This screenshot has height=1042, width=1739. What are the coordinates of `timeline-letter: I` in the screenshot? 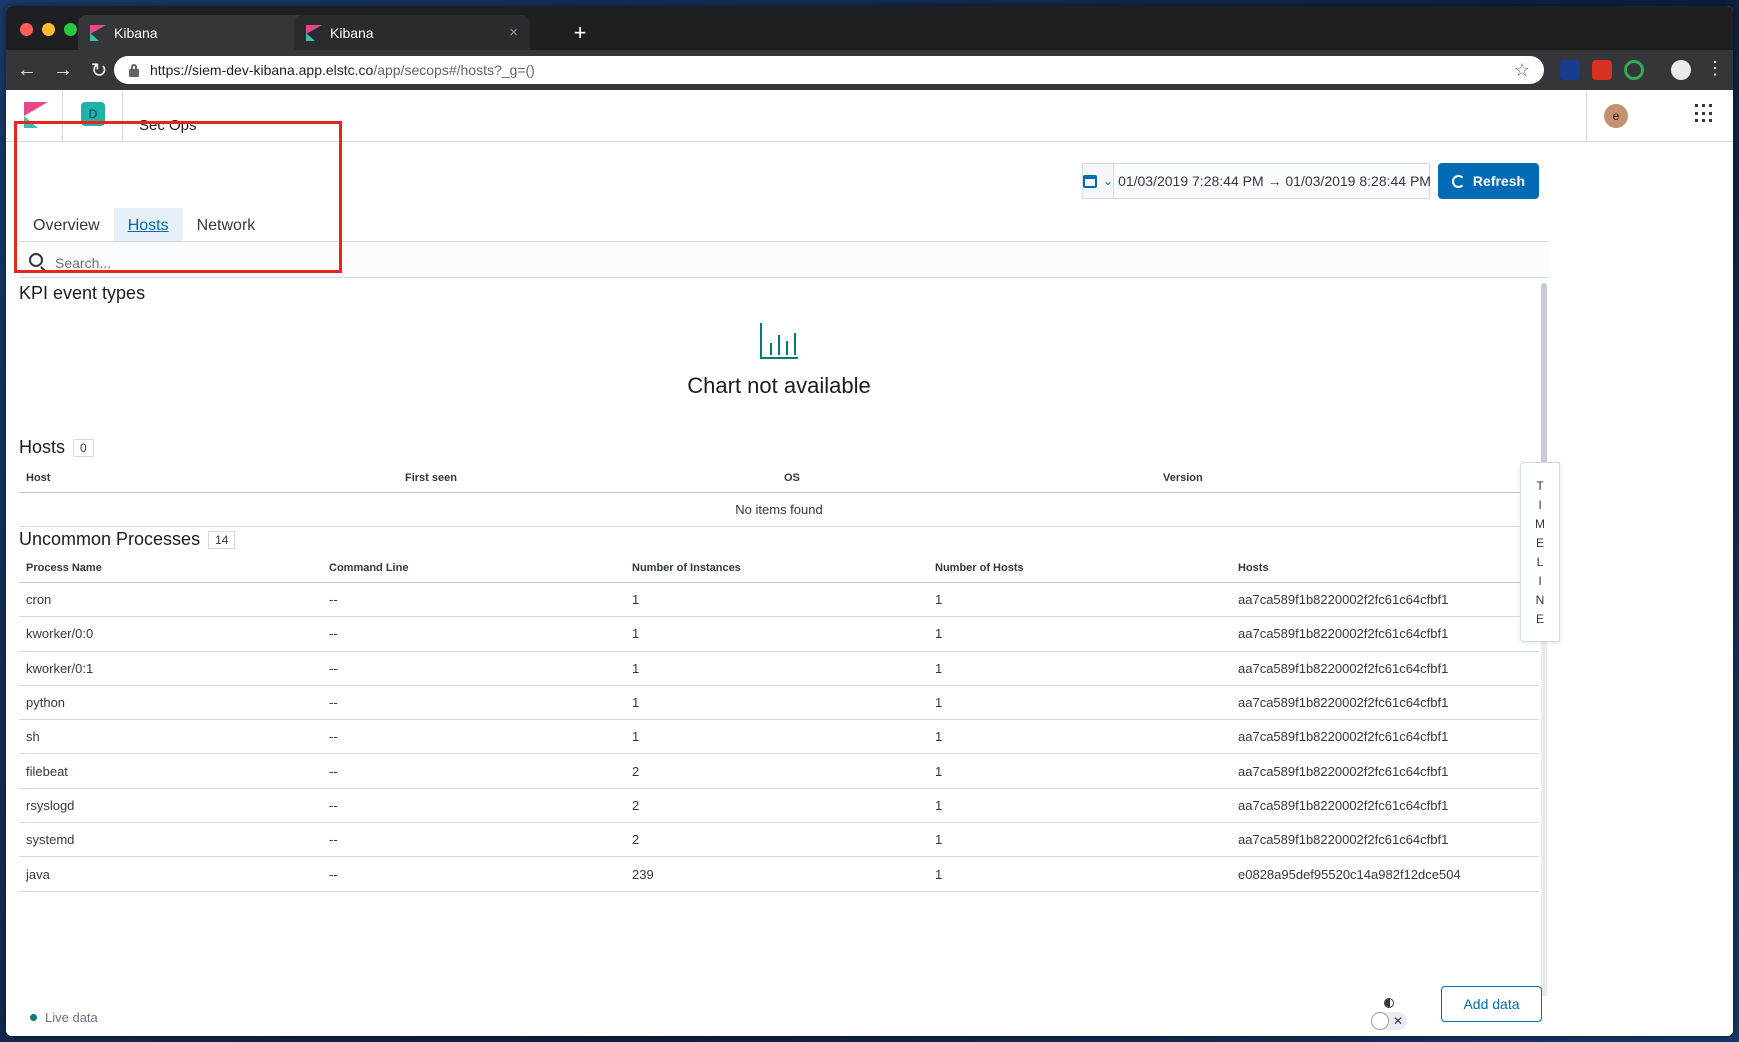 It's located at (1540, 504).